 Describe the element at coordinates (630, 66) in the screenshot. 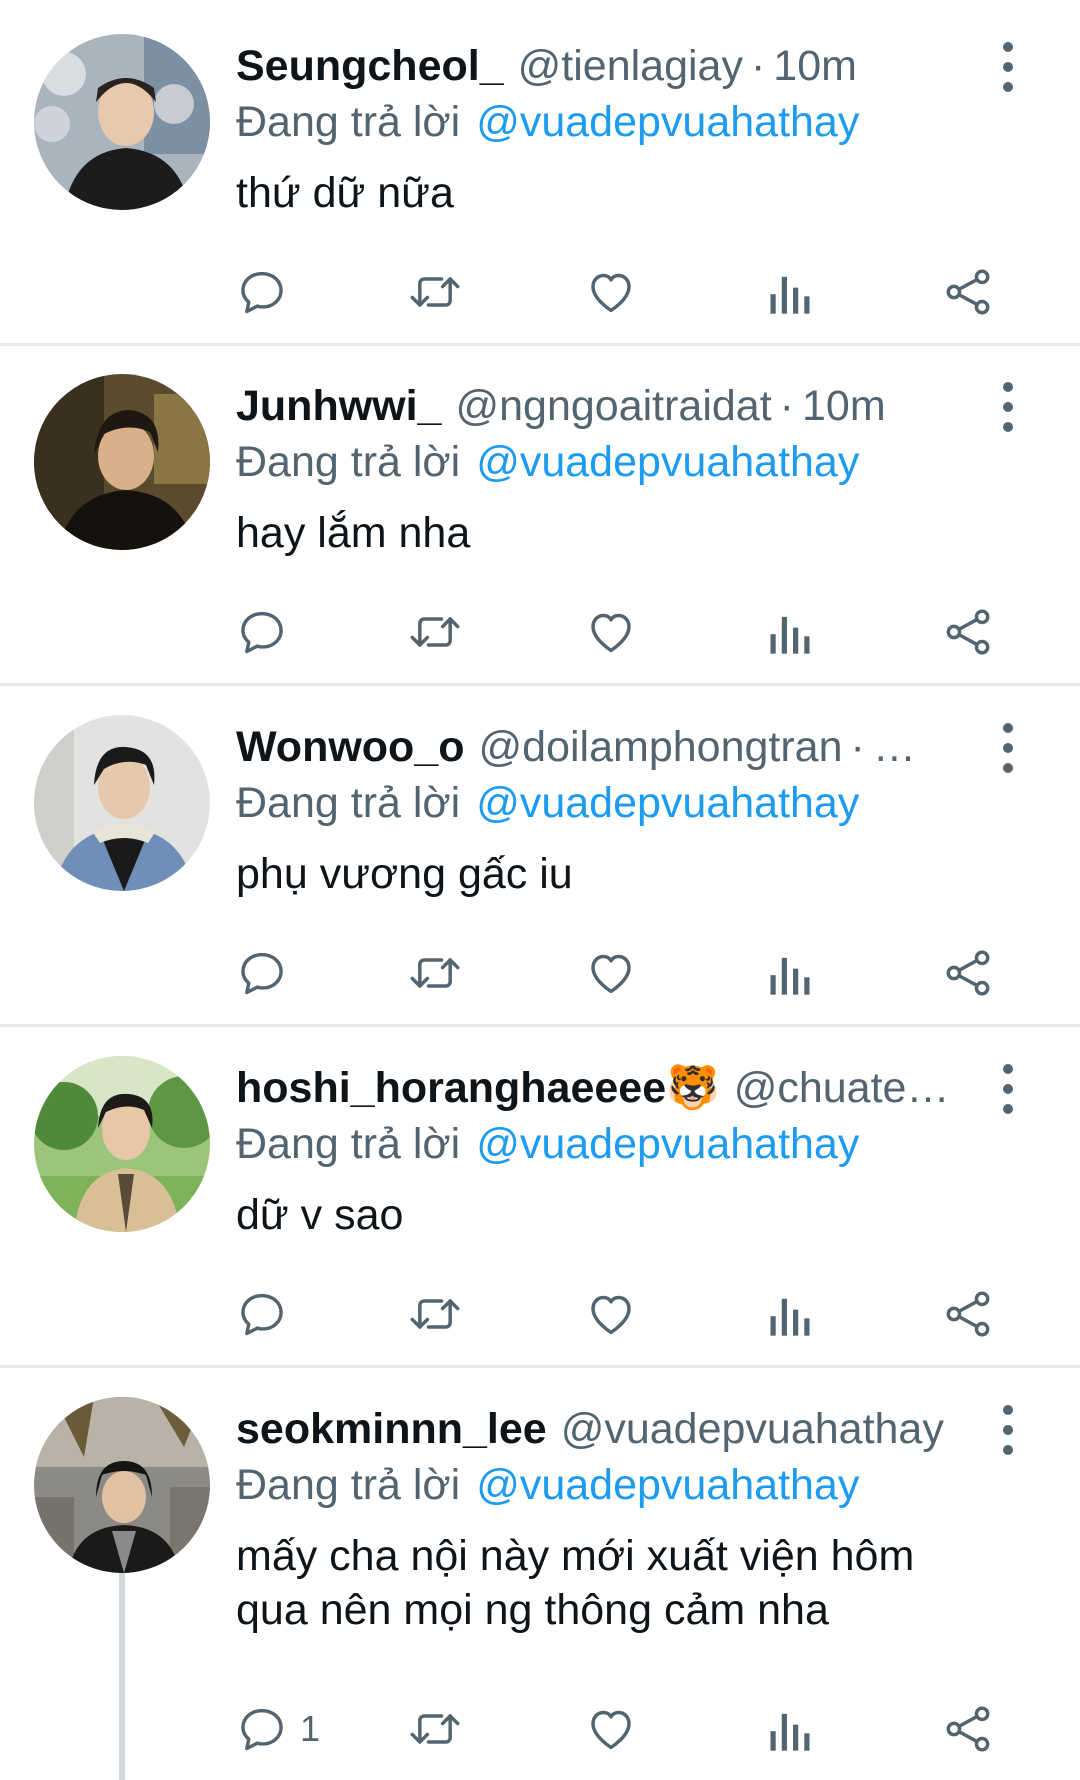

I see `user-handle: @tienlagiay` at that location.